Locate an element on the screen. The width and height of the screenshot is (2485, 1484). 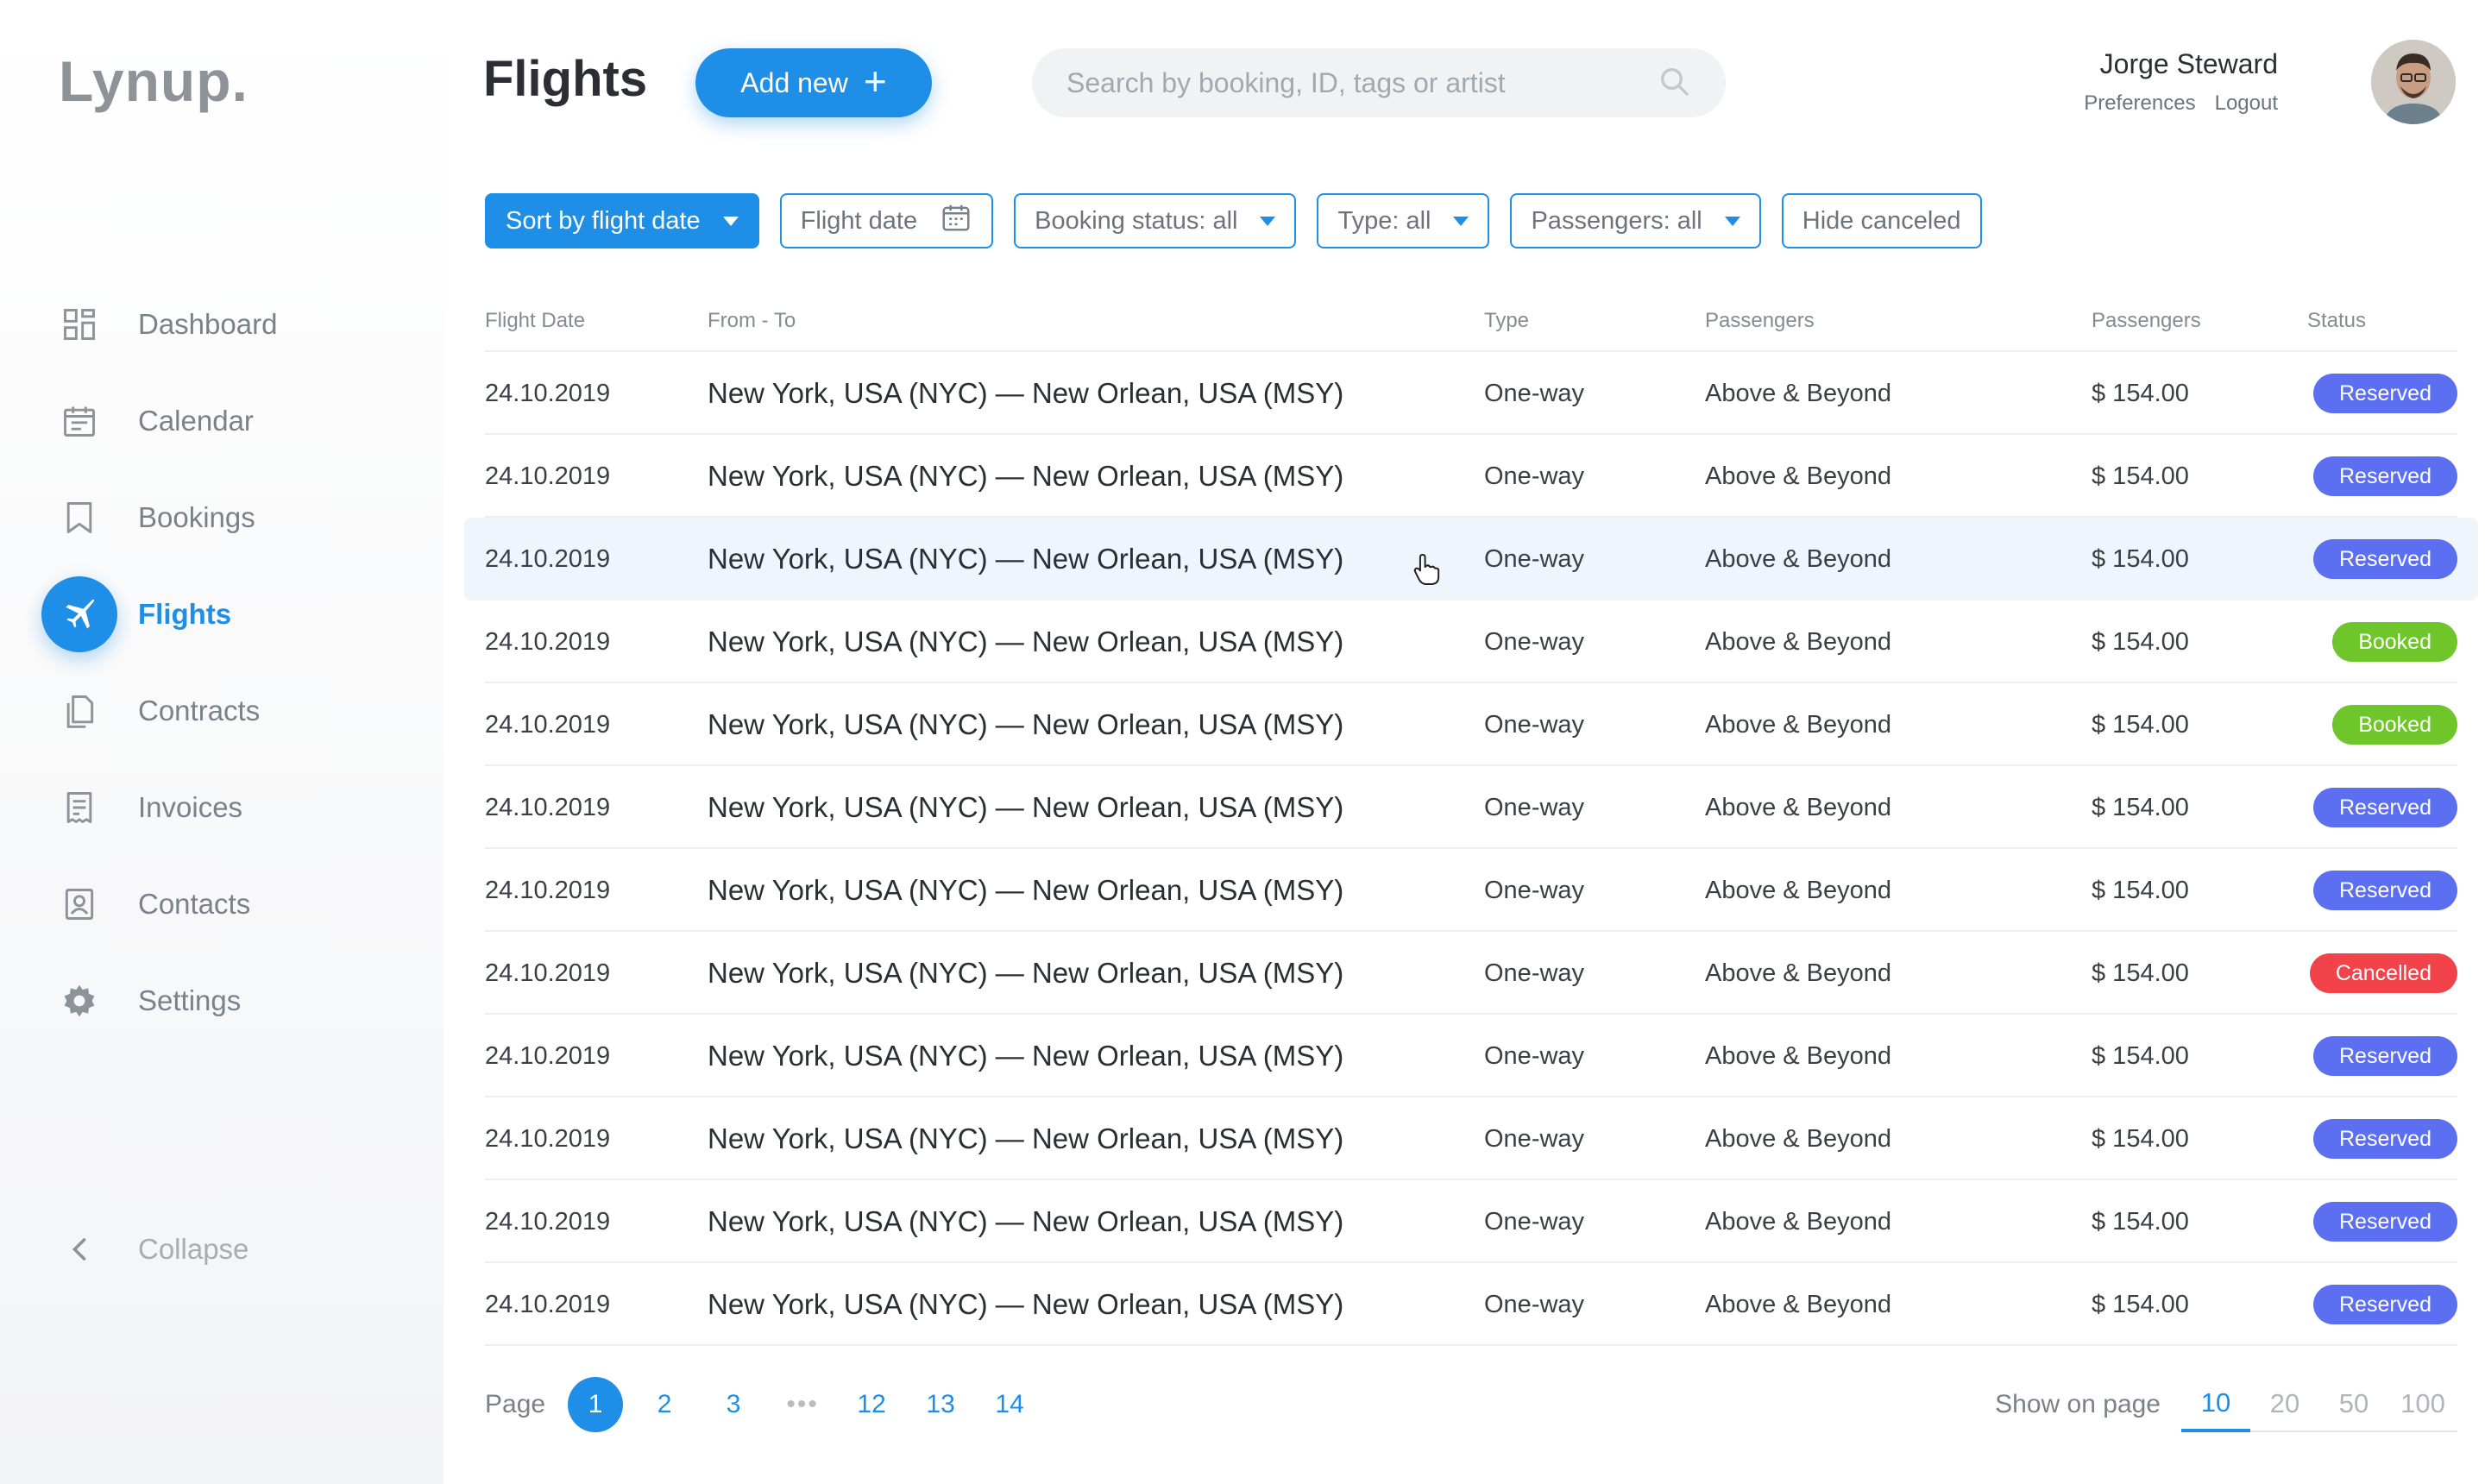
status-badge: Booked is located at coordinates (2394, 725).